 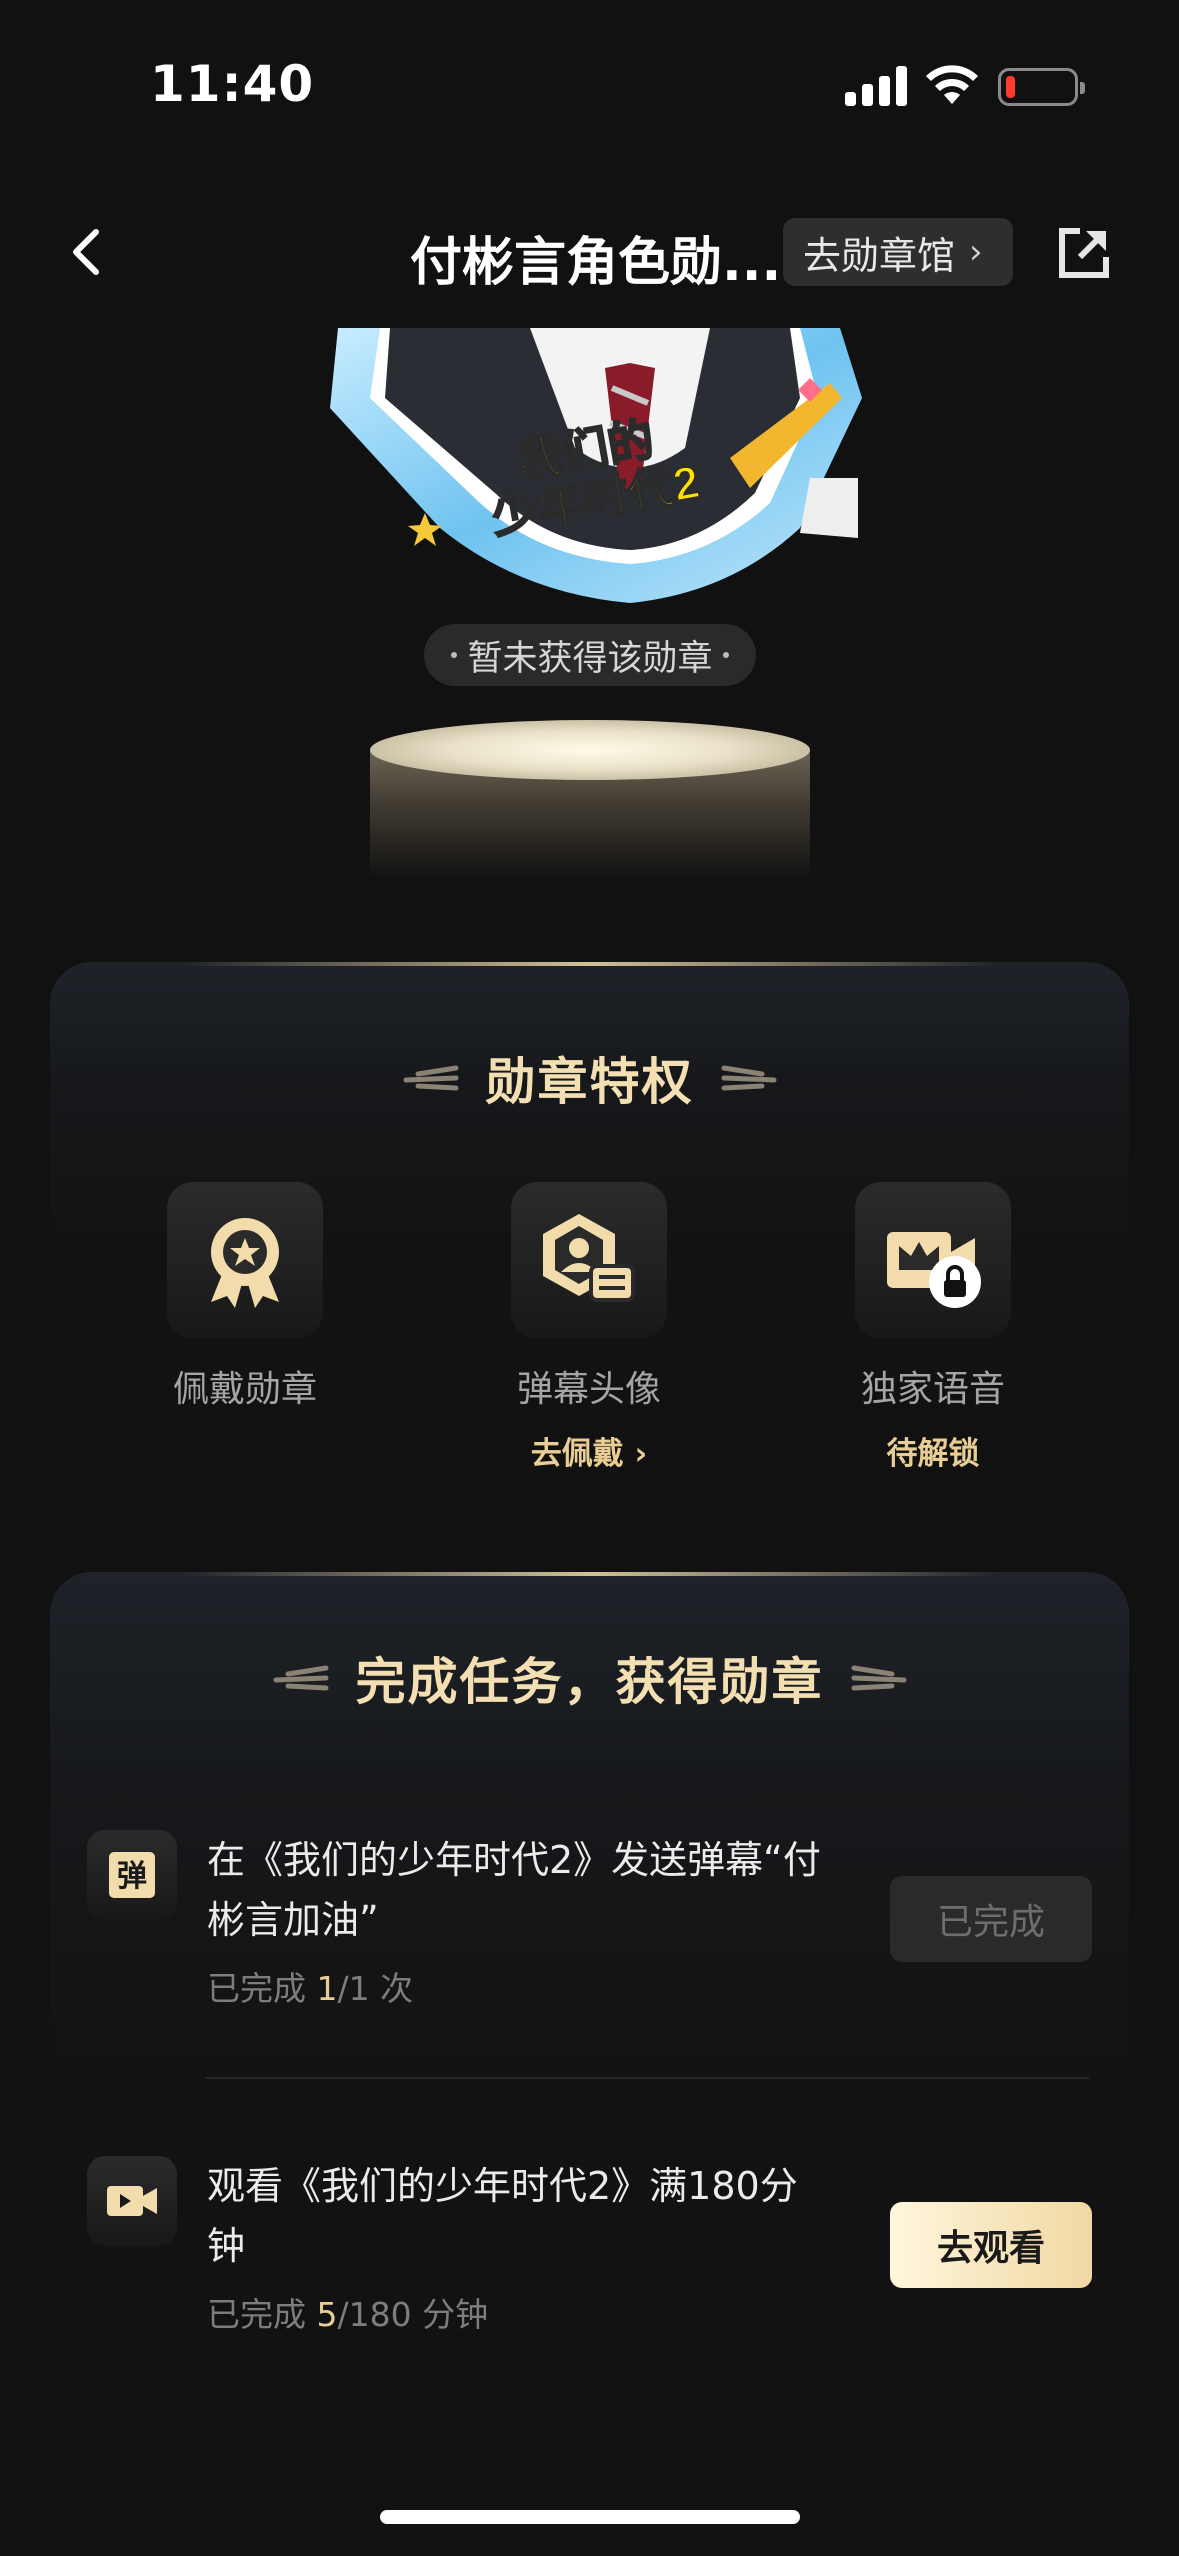 I want to click on cellular-signal-icon, so click(x=876, y=86).